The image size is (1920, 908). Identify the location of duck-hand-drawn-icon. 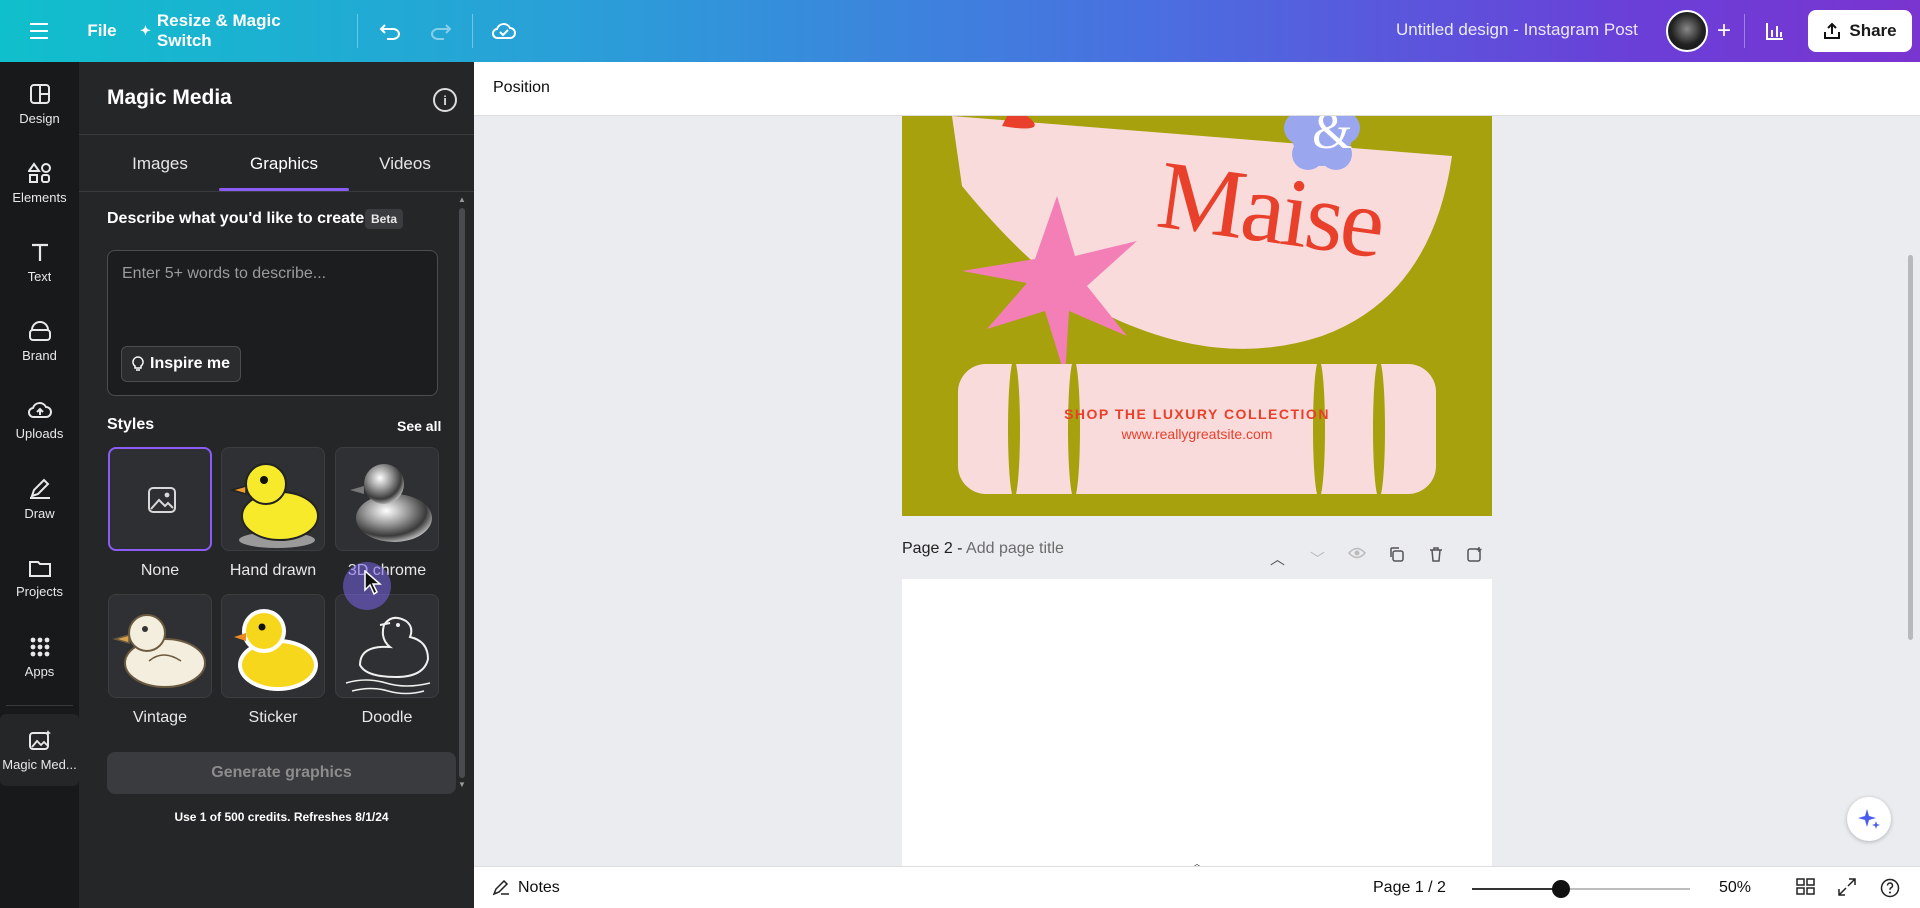
(274, 505).